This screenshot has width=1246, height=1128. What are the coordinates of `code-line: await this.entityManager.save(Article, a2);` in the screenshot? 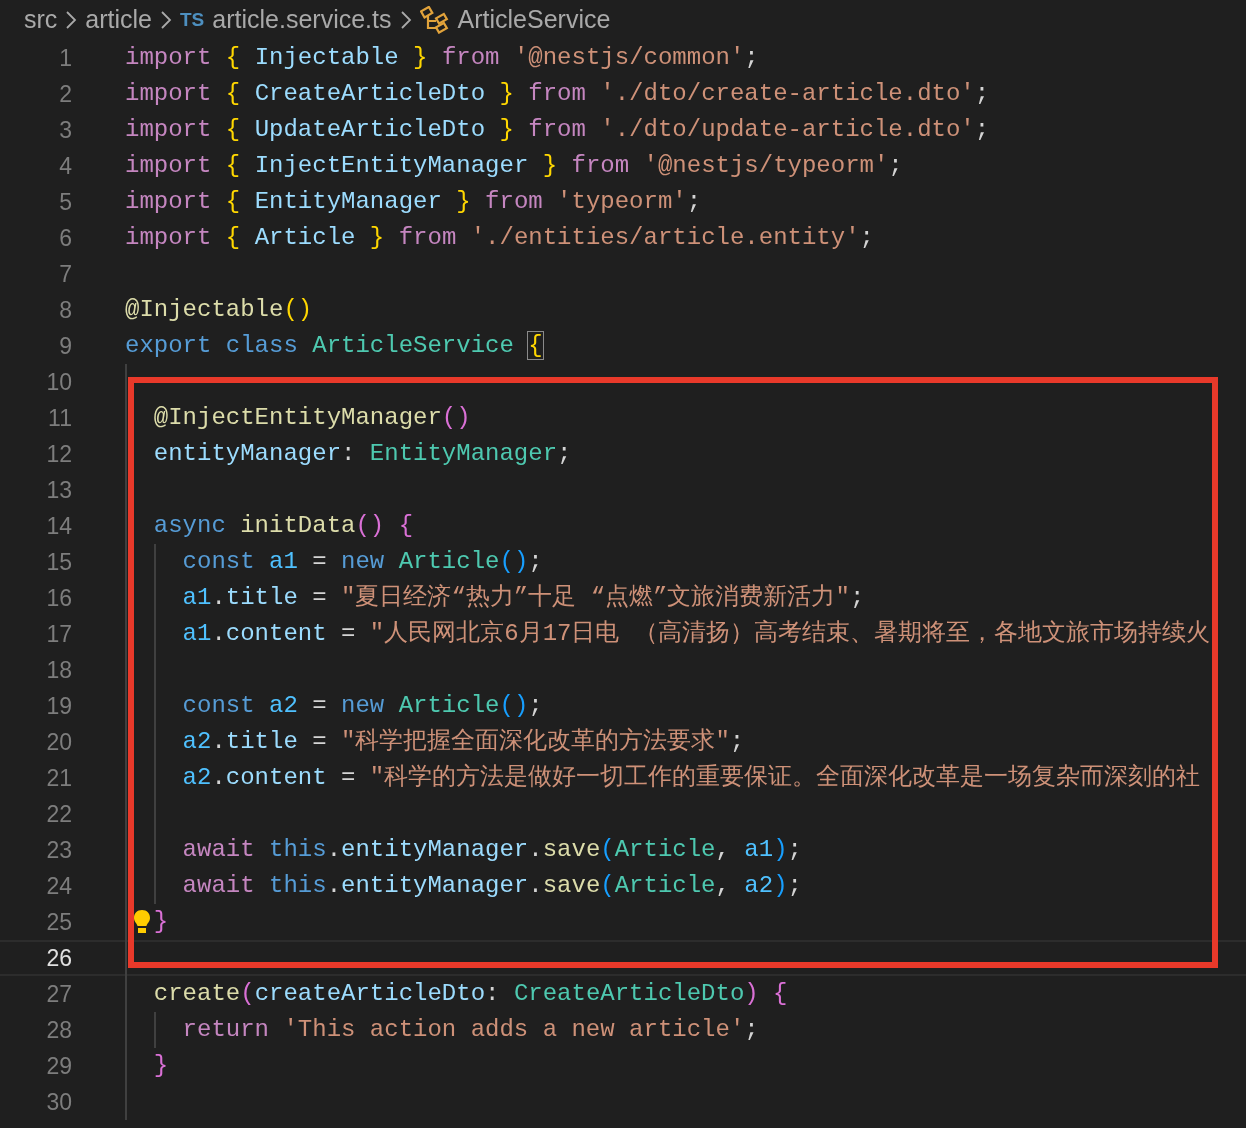 It's located at (492, 886).